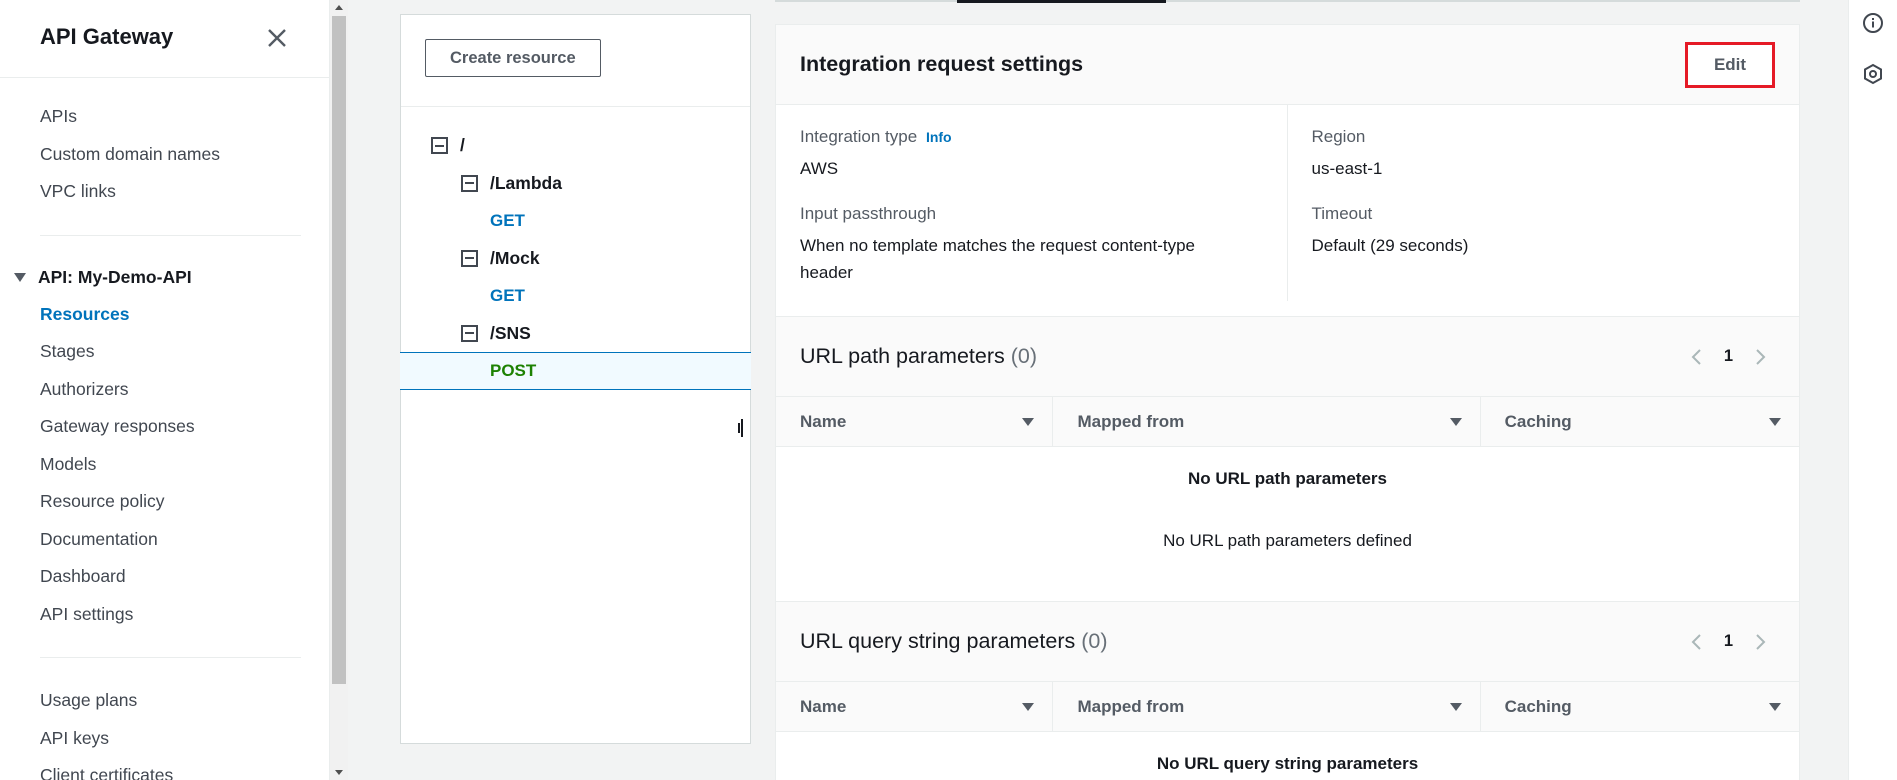 This screenshot has width=1897, height=780. Describe the element at coordinates (575, 296) in the screenshot. I see `tree-method-mock-get: GET` at that location.